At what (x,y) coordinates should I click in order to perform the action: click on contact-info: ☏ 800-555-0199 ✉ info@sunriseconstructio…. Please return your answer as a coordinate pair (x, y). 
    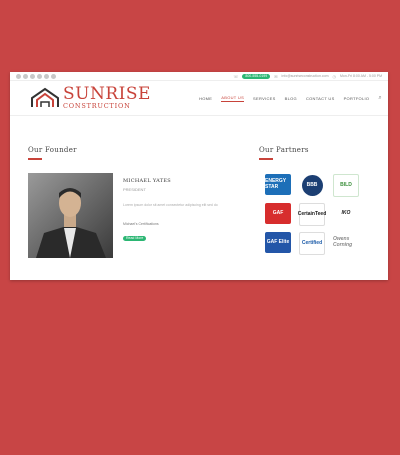
    Looking at the image, I should click on (307, 76).